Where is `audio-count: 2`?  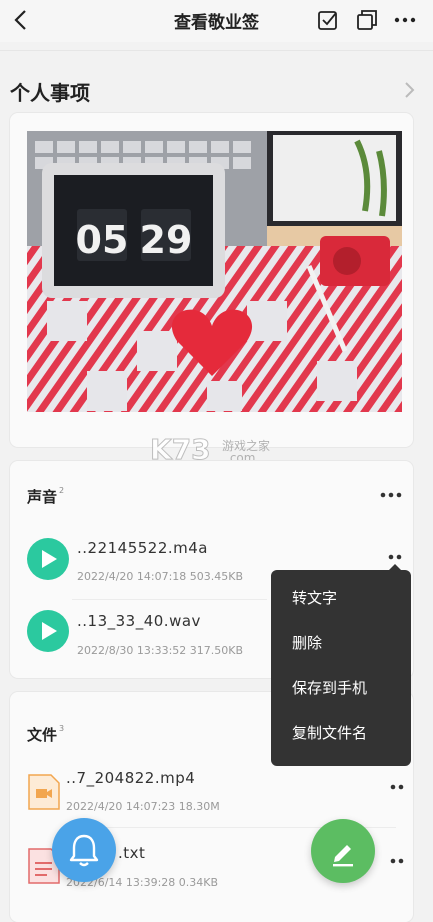
audio-count: 2 is located at coordinates (62, 490).